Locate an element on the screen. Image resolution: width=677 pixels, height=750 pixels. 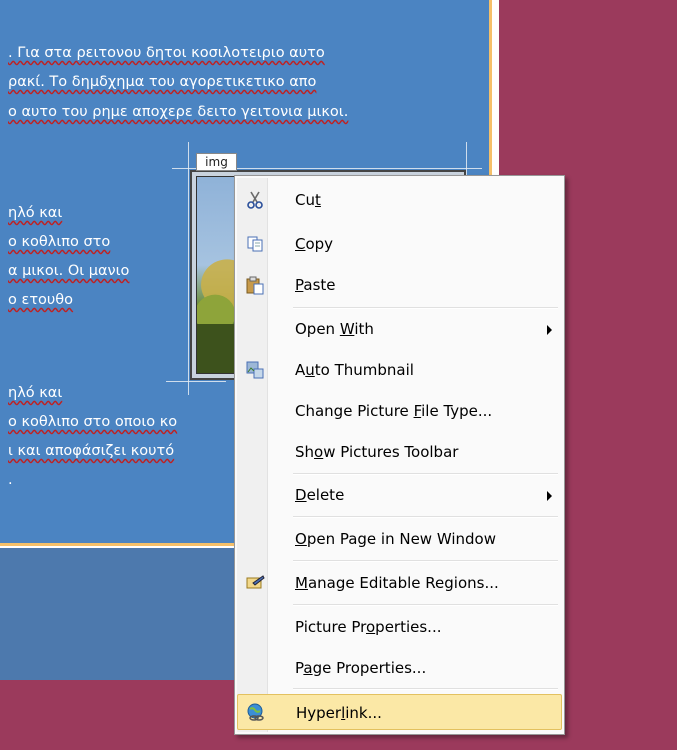
thumbnail-icon is located at coordinates (255, 370).